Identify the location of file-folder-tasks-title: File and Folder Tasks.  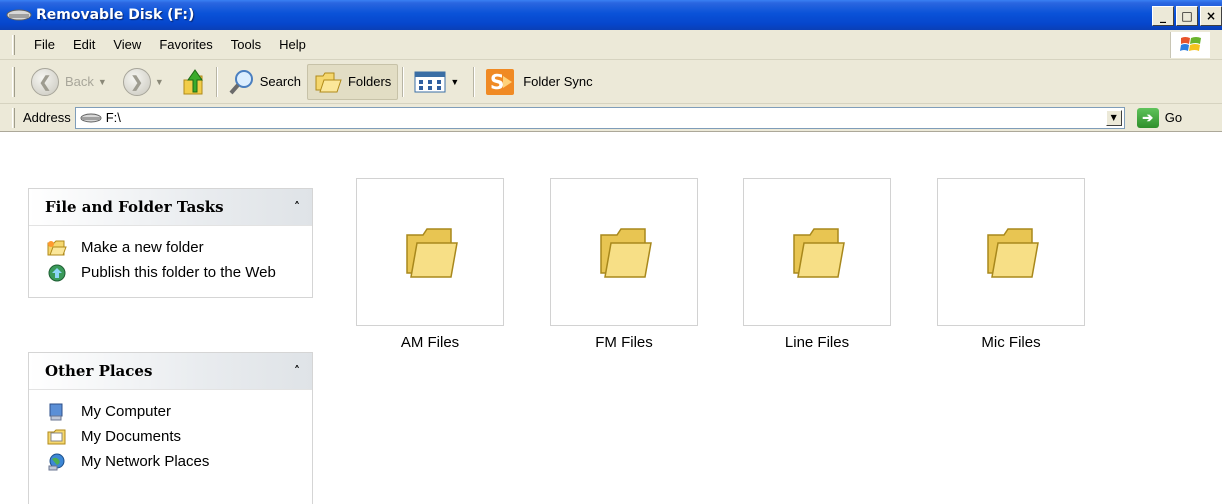
(134, 207).